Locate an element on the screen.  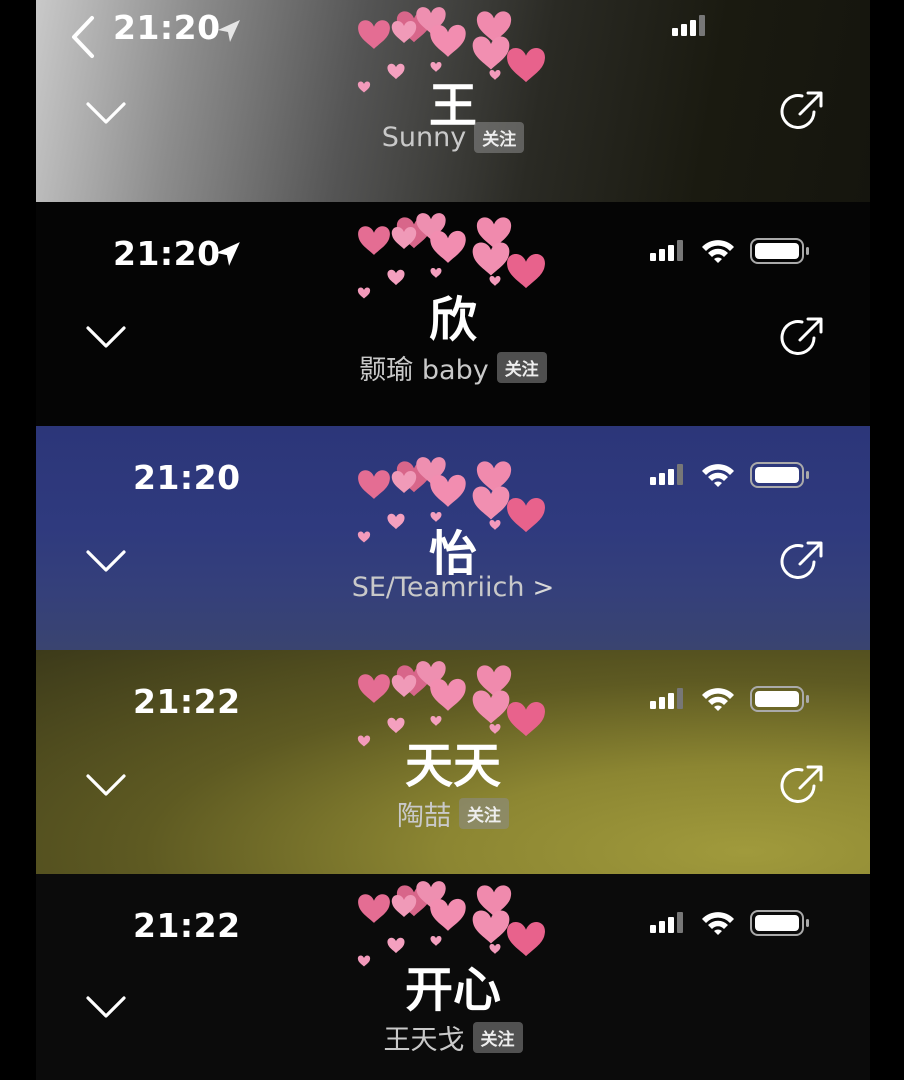
back-icon is located at coordinates (84, 39).